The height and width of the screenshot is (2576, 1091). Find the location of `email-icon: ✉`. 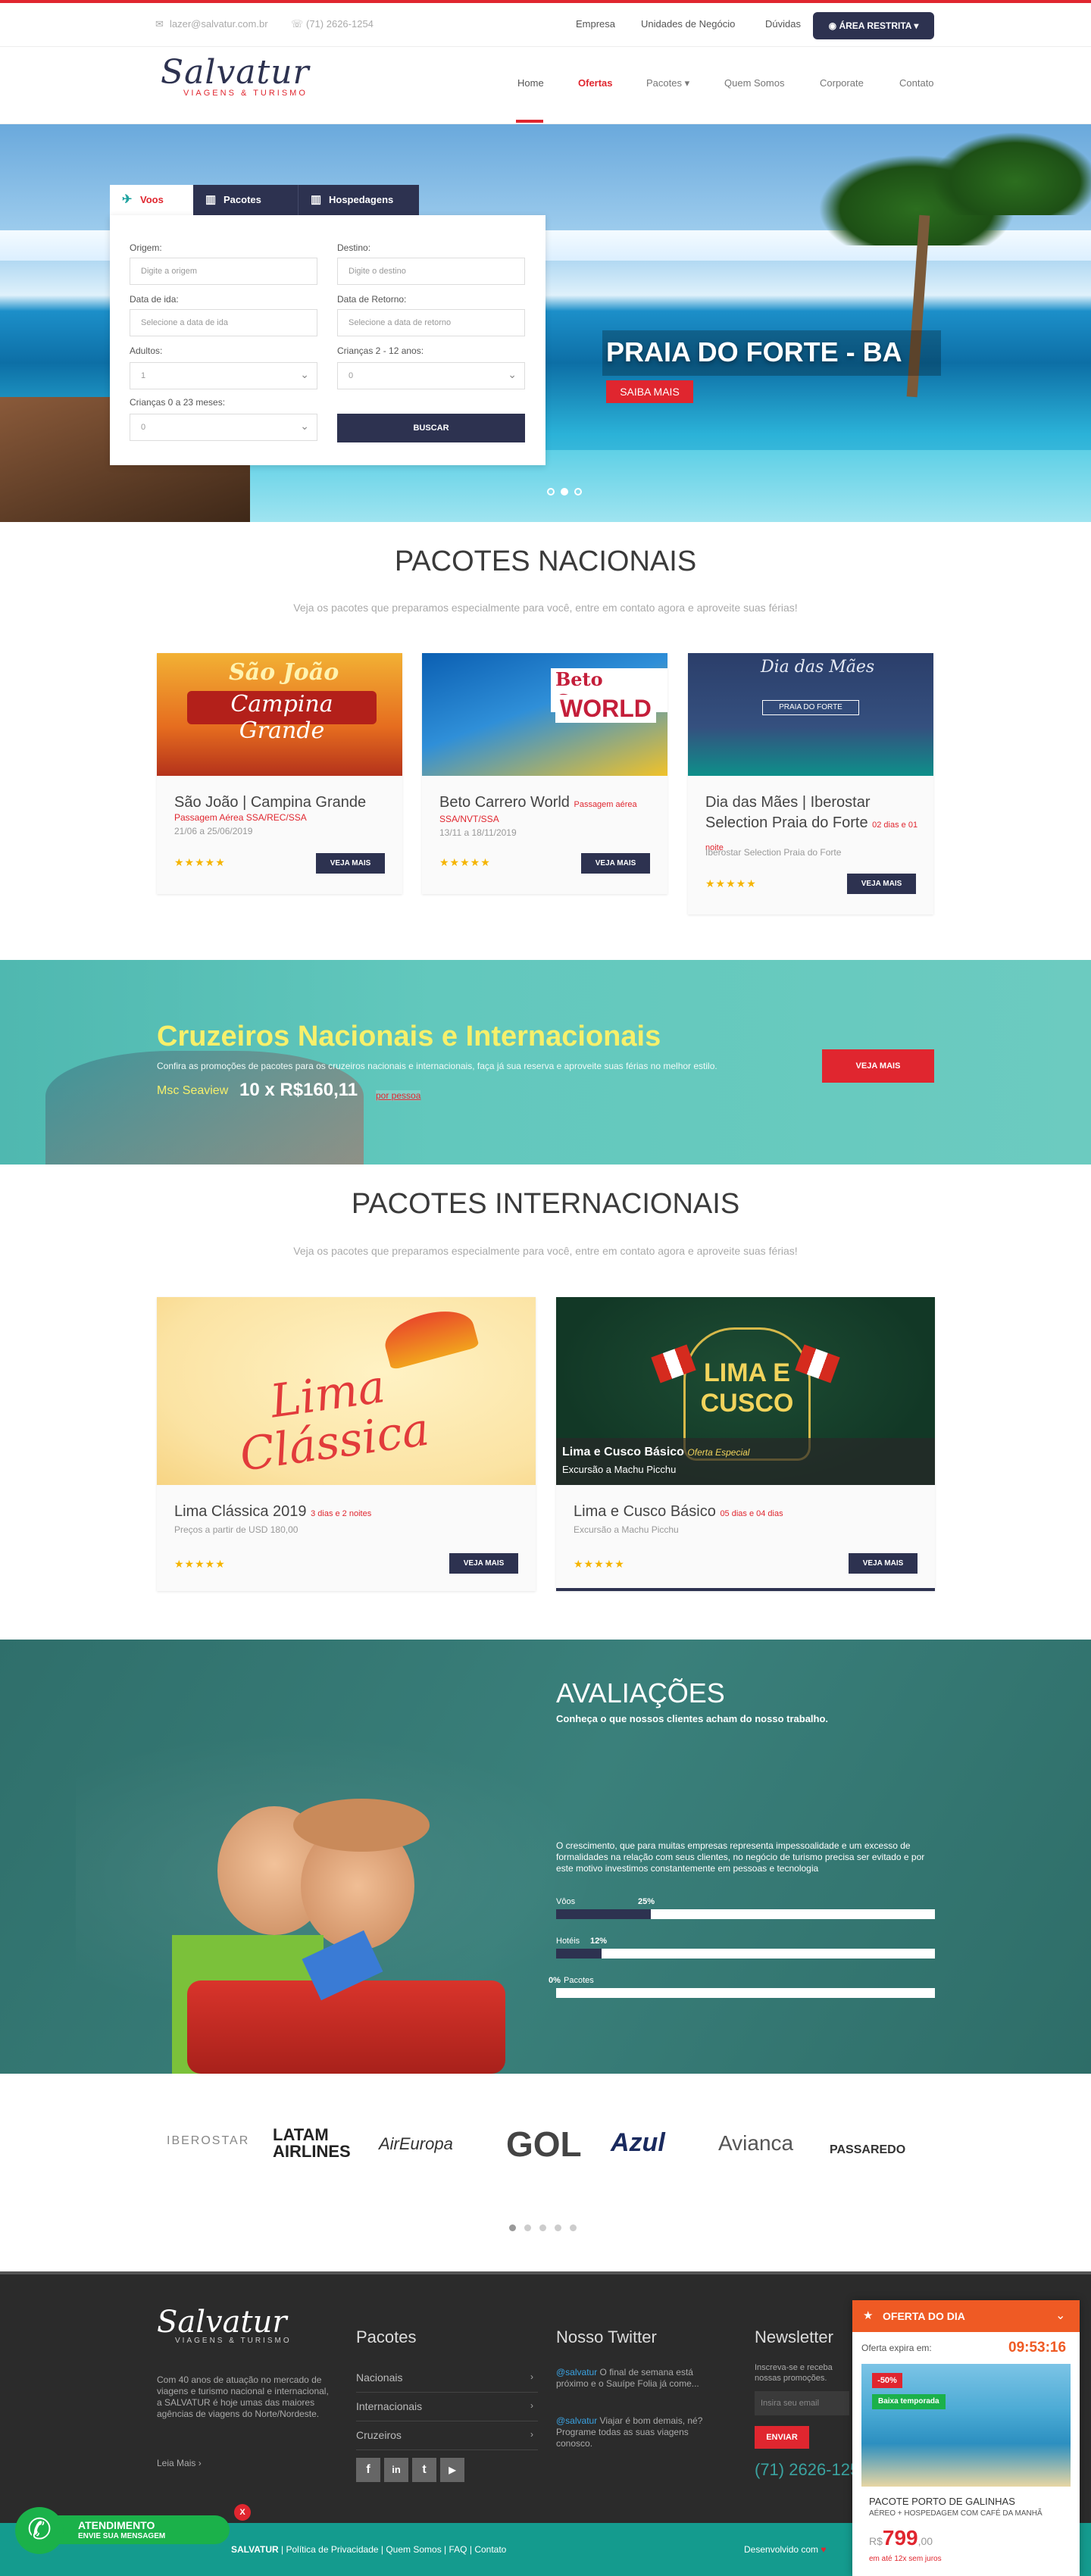

email-icon: ✉ is located at coordinates (159, 24).